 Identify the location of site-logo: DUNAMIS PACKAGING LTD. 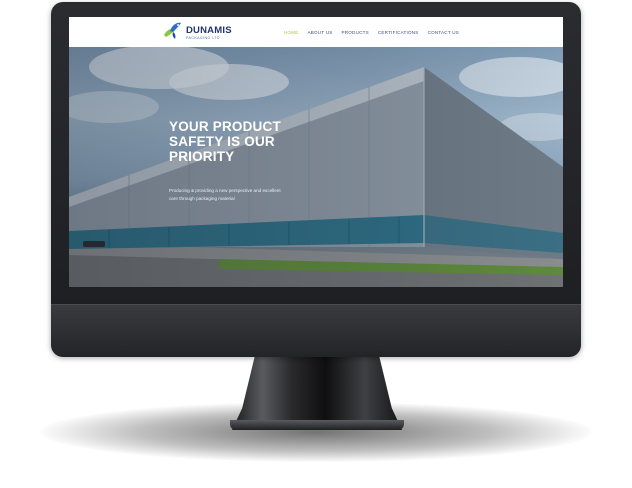
(196, 33).